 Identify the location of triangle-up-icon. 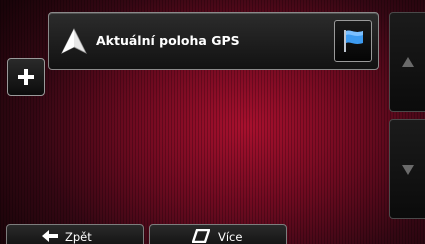
(408, 62).